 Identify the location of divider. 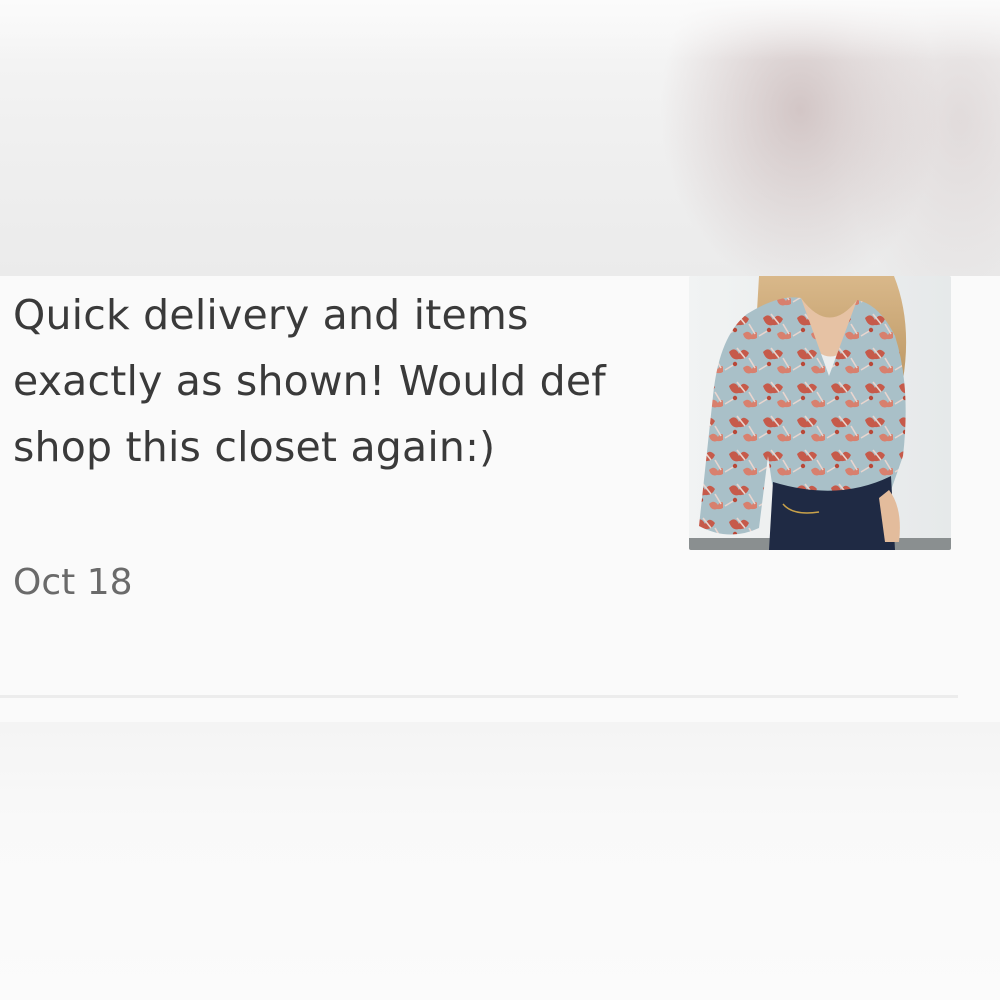
(479, 696).